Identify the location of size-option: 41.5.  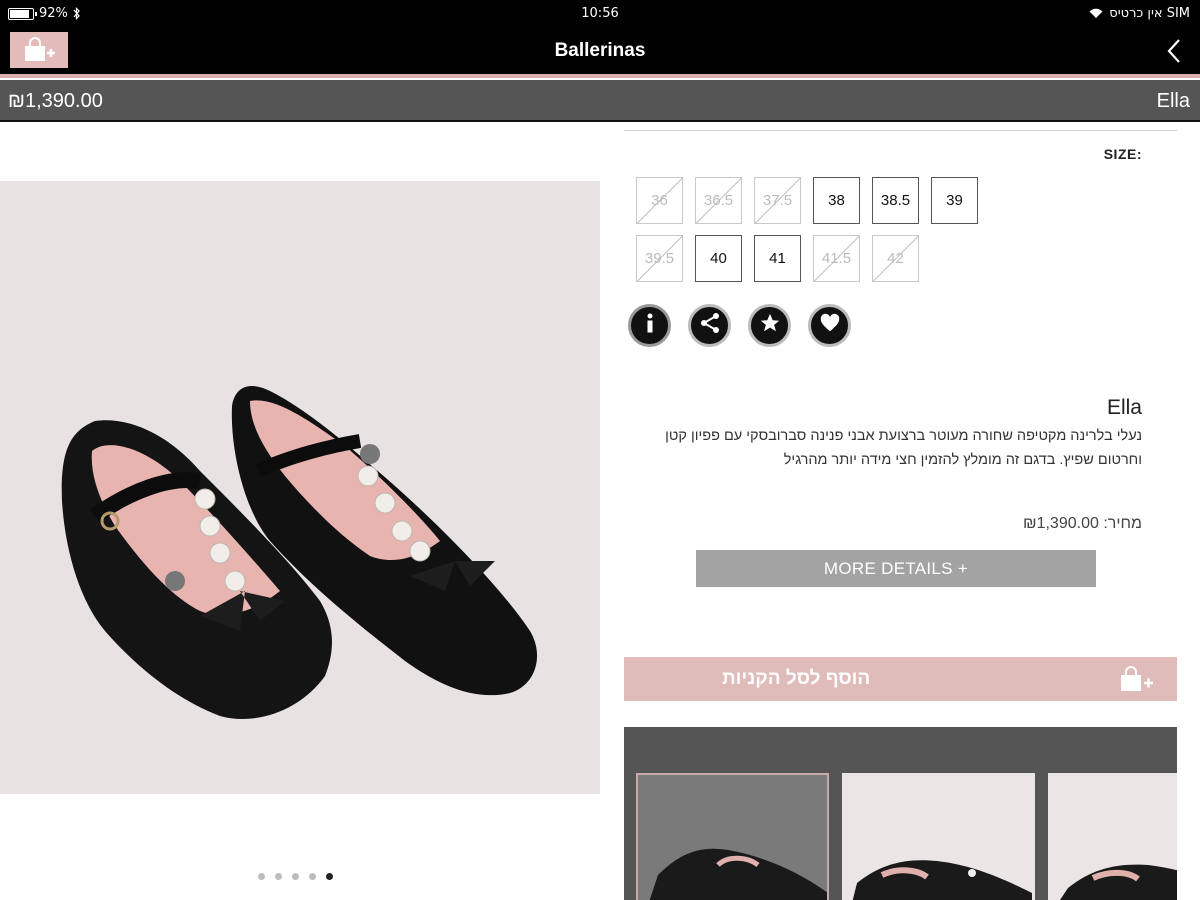
(836, 258).